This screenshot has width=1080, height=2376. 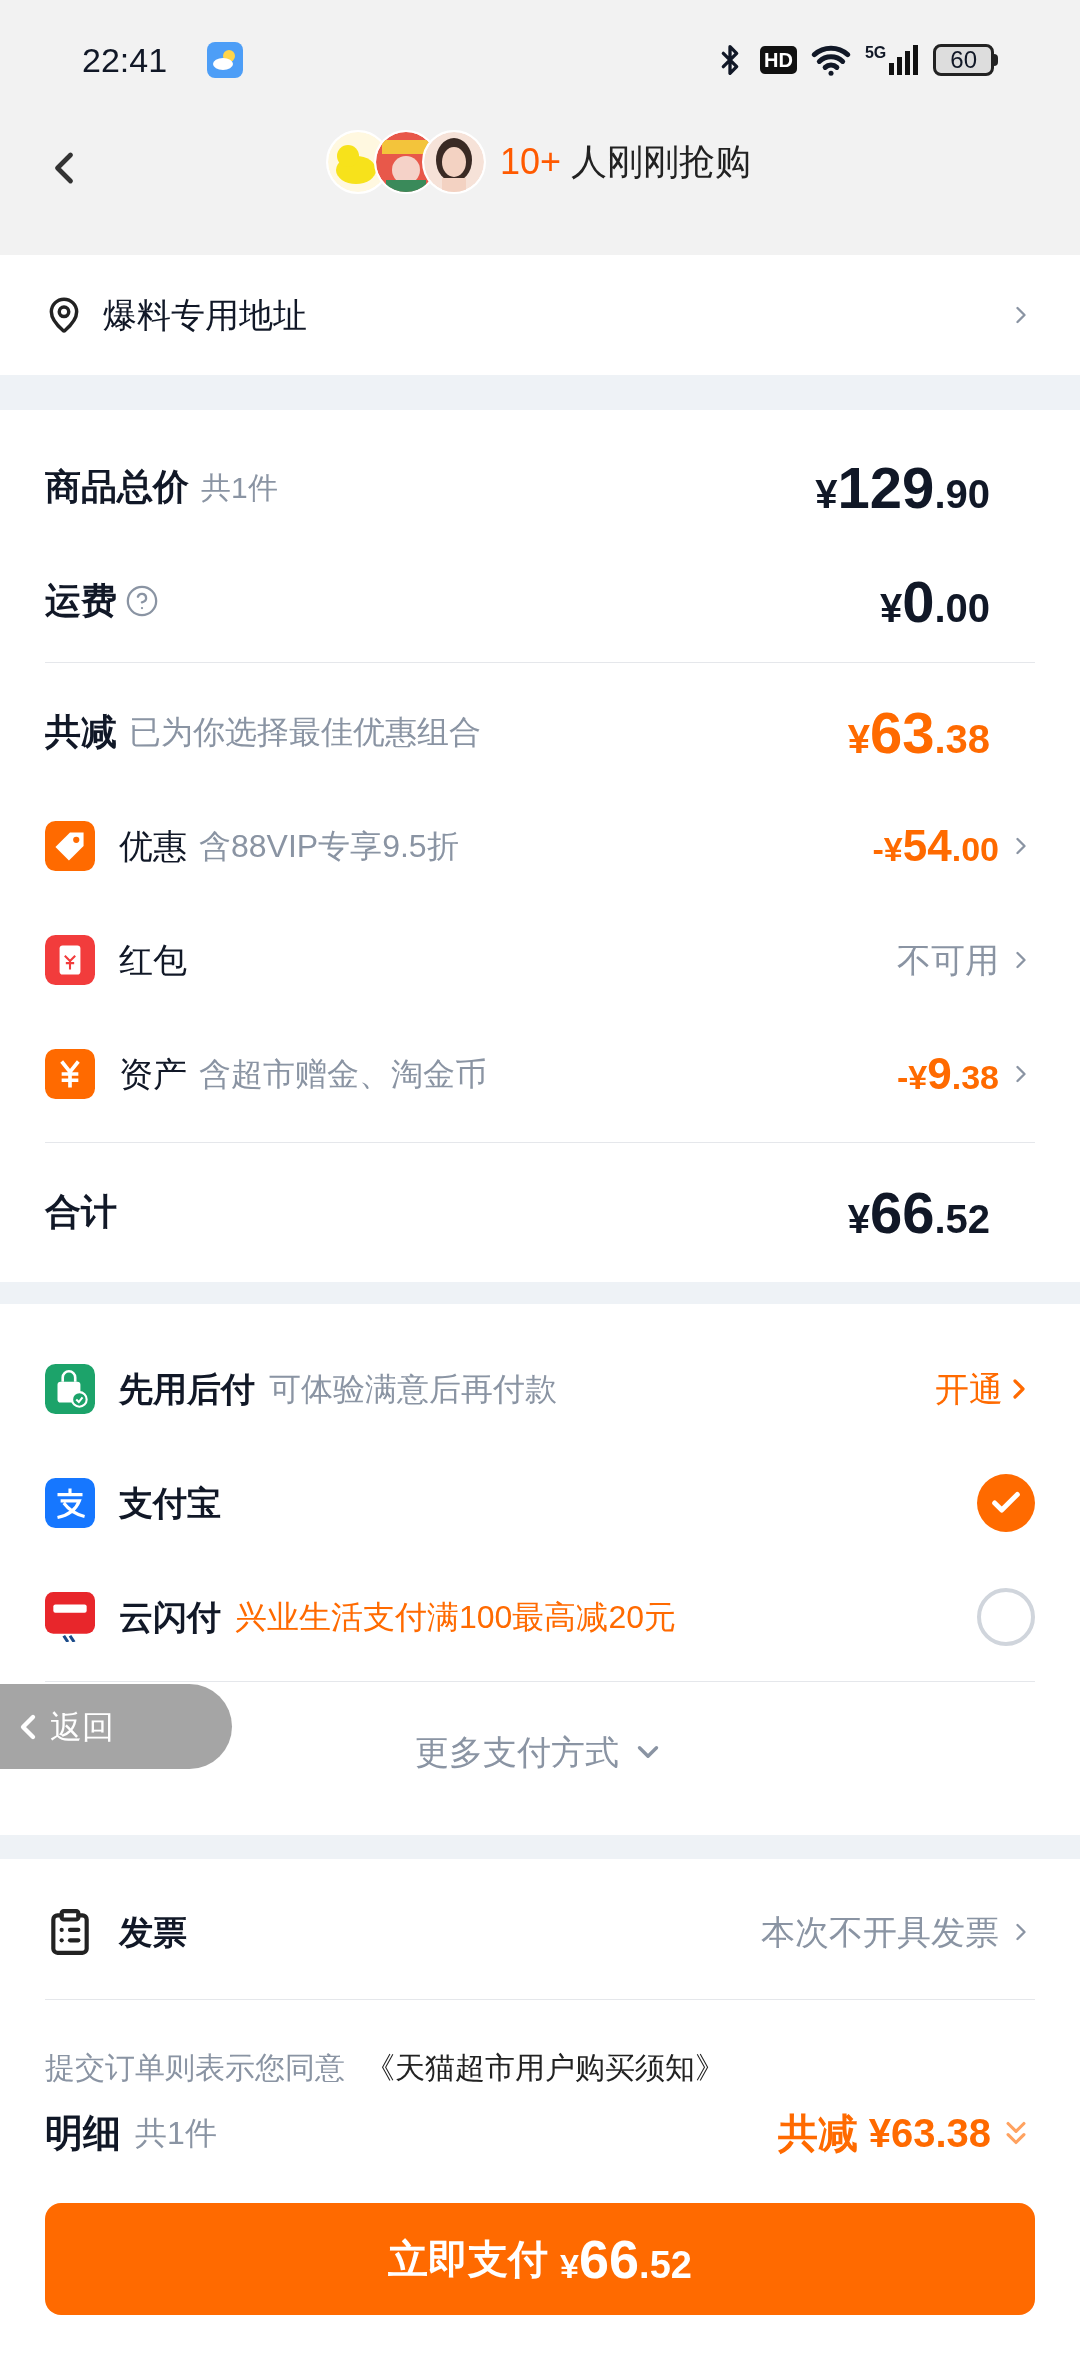 I want to click on discount-note: 已为你选择最佳优惠组合, so click(x=305, y=732).